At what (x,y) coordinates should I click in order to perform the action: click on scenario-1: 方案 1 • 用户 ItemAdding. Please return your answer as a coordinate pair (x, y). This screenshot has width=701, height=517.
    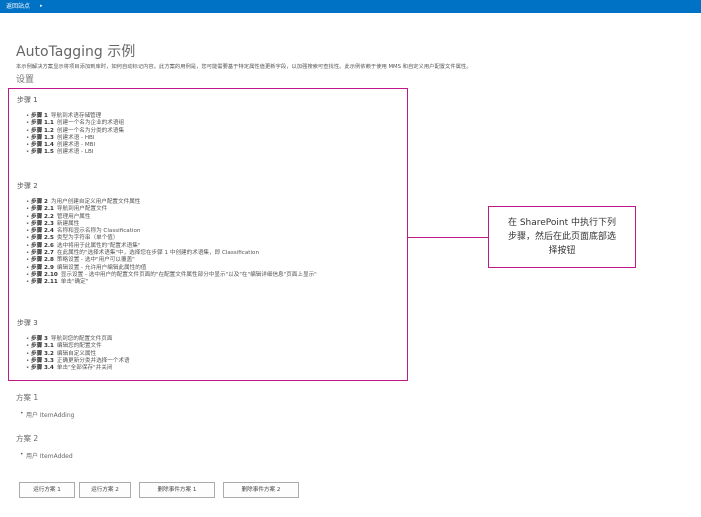
    Looking at the image, I should click on (45, 405).